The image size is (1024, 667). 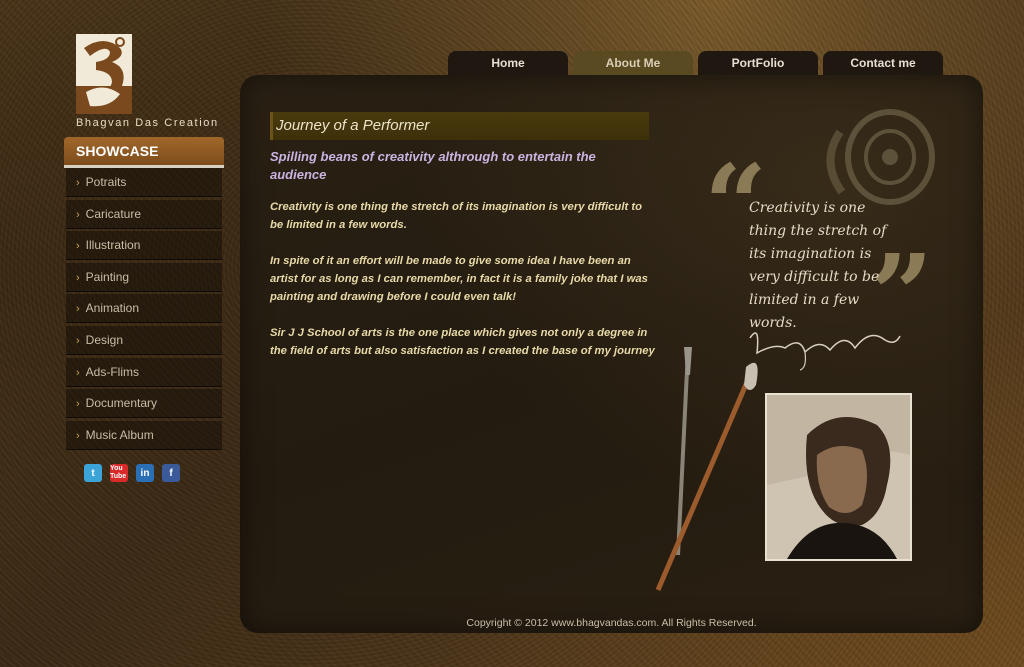 I want to click on sidebar-item-potraits: › Potraits, so click(x=144, y=182).